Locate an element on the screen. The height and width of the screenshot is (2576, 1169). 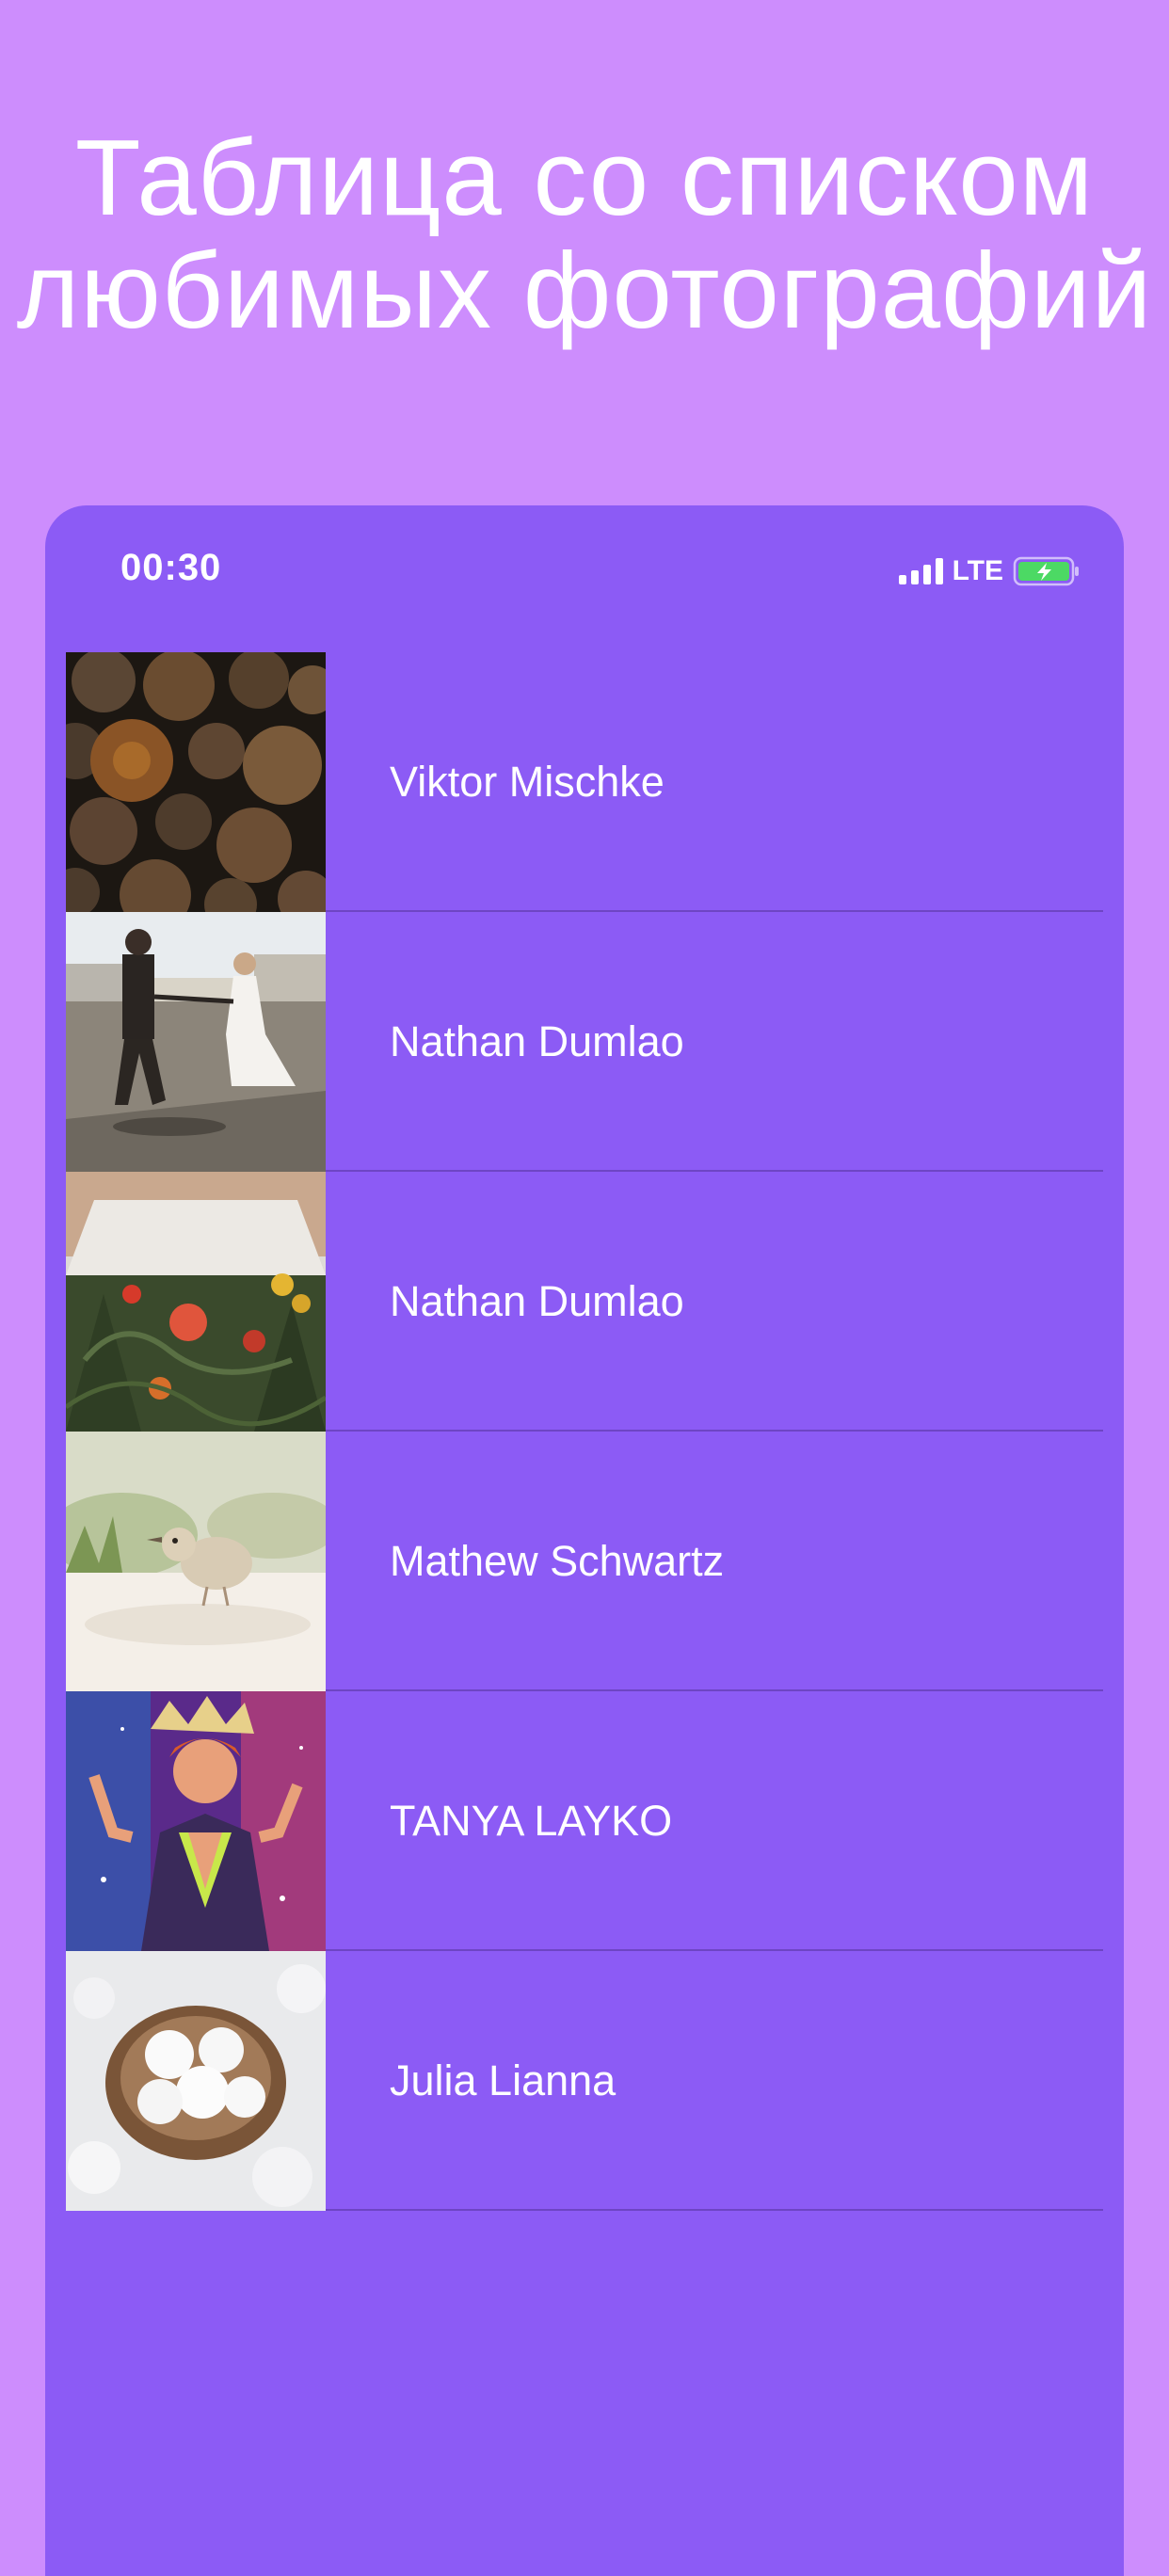
status-time: 00:30 is located at coordinates (171, 567).